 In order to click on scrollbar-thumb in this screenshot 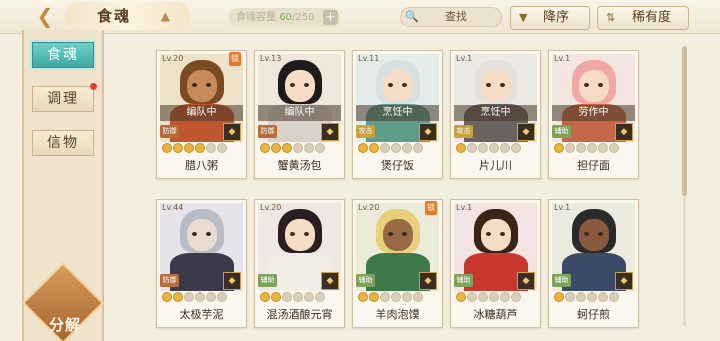, I will do `click(684, 121)`.